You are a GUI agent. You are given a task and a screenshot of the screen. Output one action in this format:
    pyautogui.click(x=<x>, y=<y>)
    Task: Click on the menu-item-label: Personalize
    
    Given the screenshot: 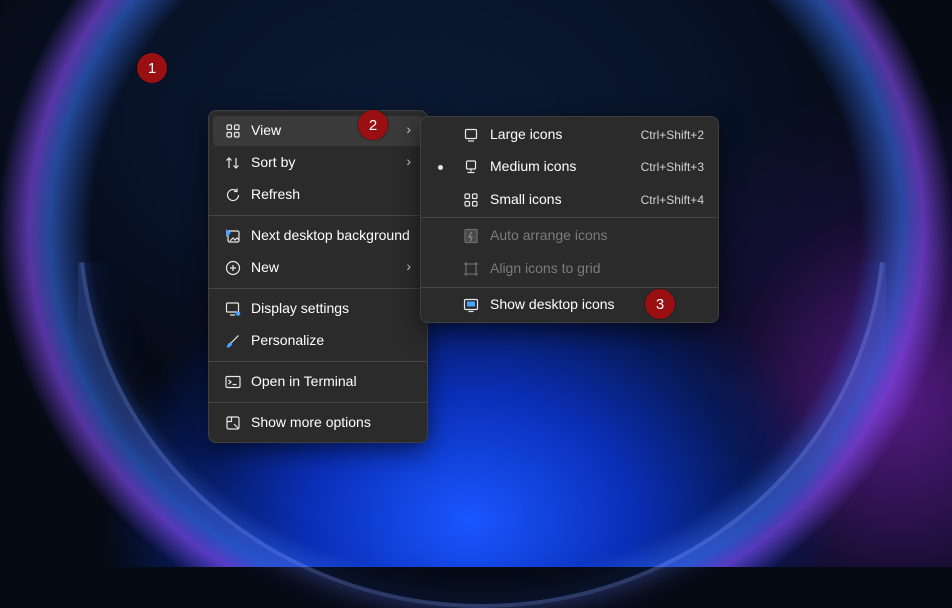 What is the action you would take?
    pyautogui.click(x=288, y=340)
    